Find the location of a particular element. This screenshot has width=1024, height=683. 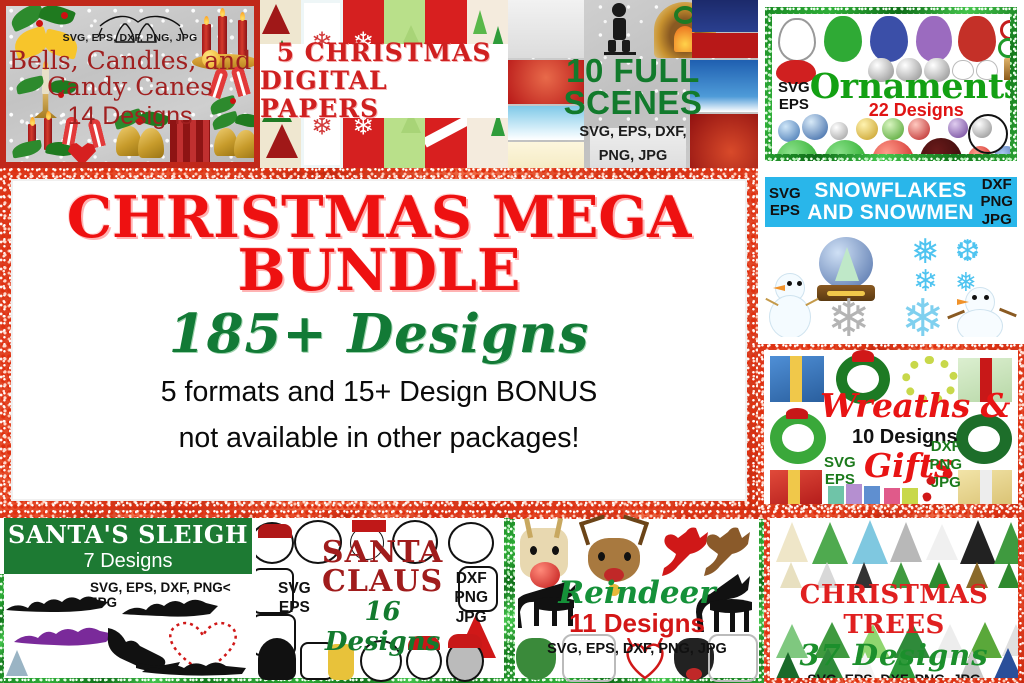

santa-left-formats-line2: EPS is located at coordinates (294, 607).